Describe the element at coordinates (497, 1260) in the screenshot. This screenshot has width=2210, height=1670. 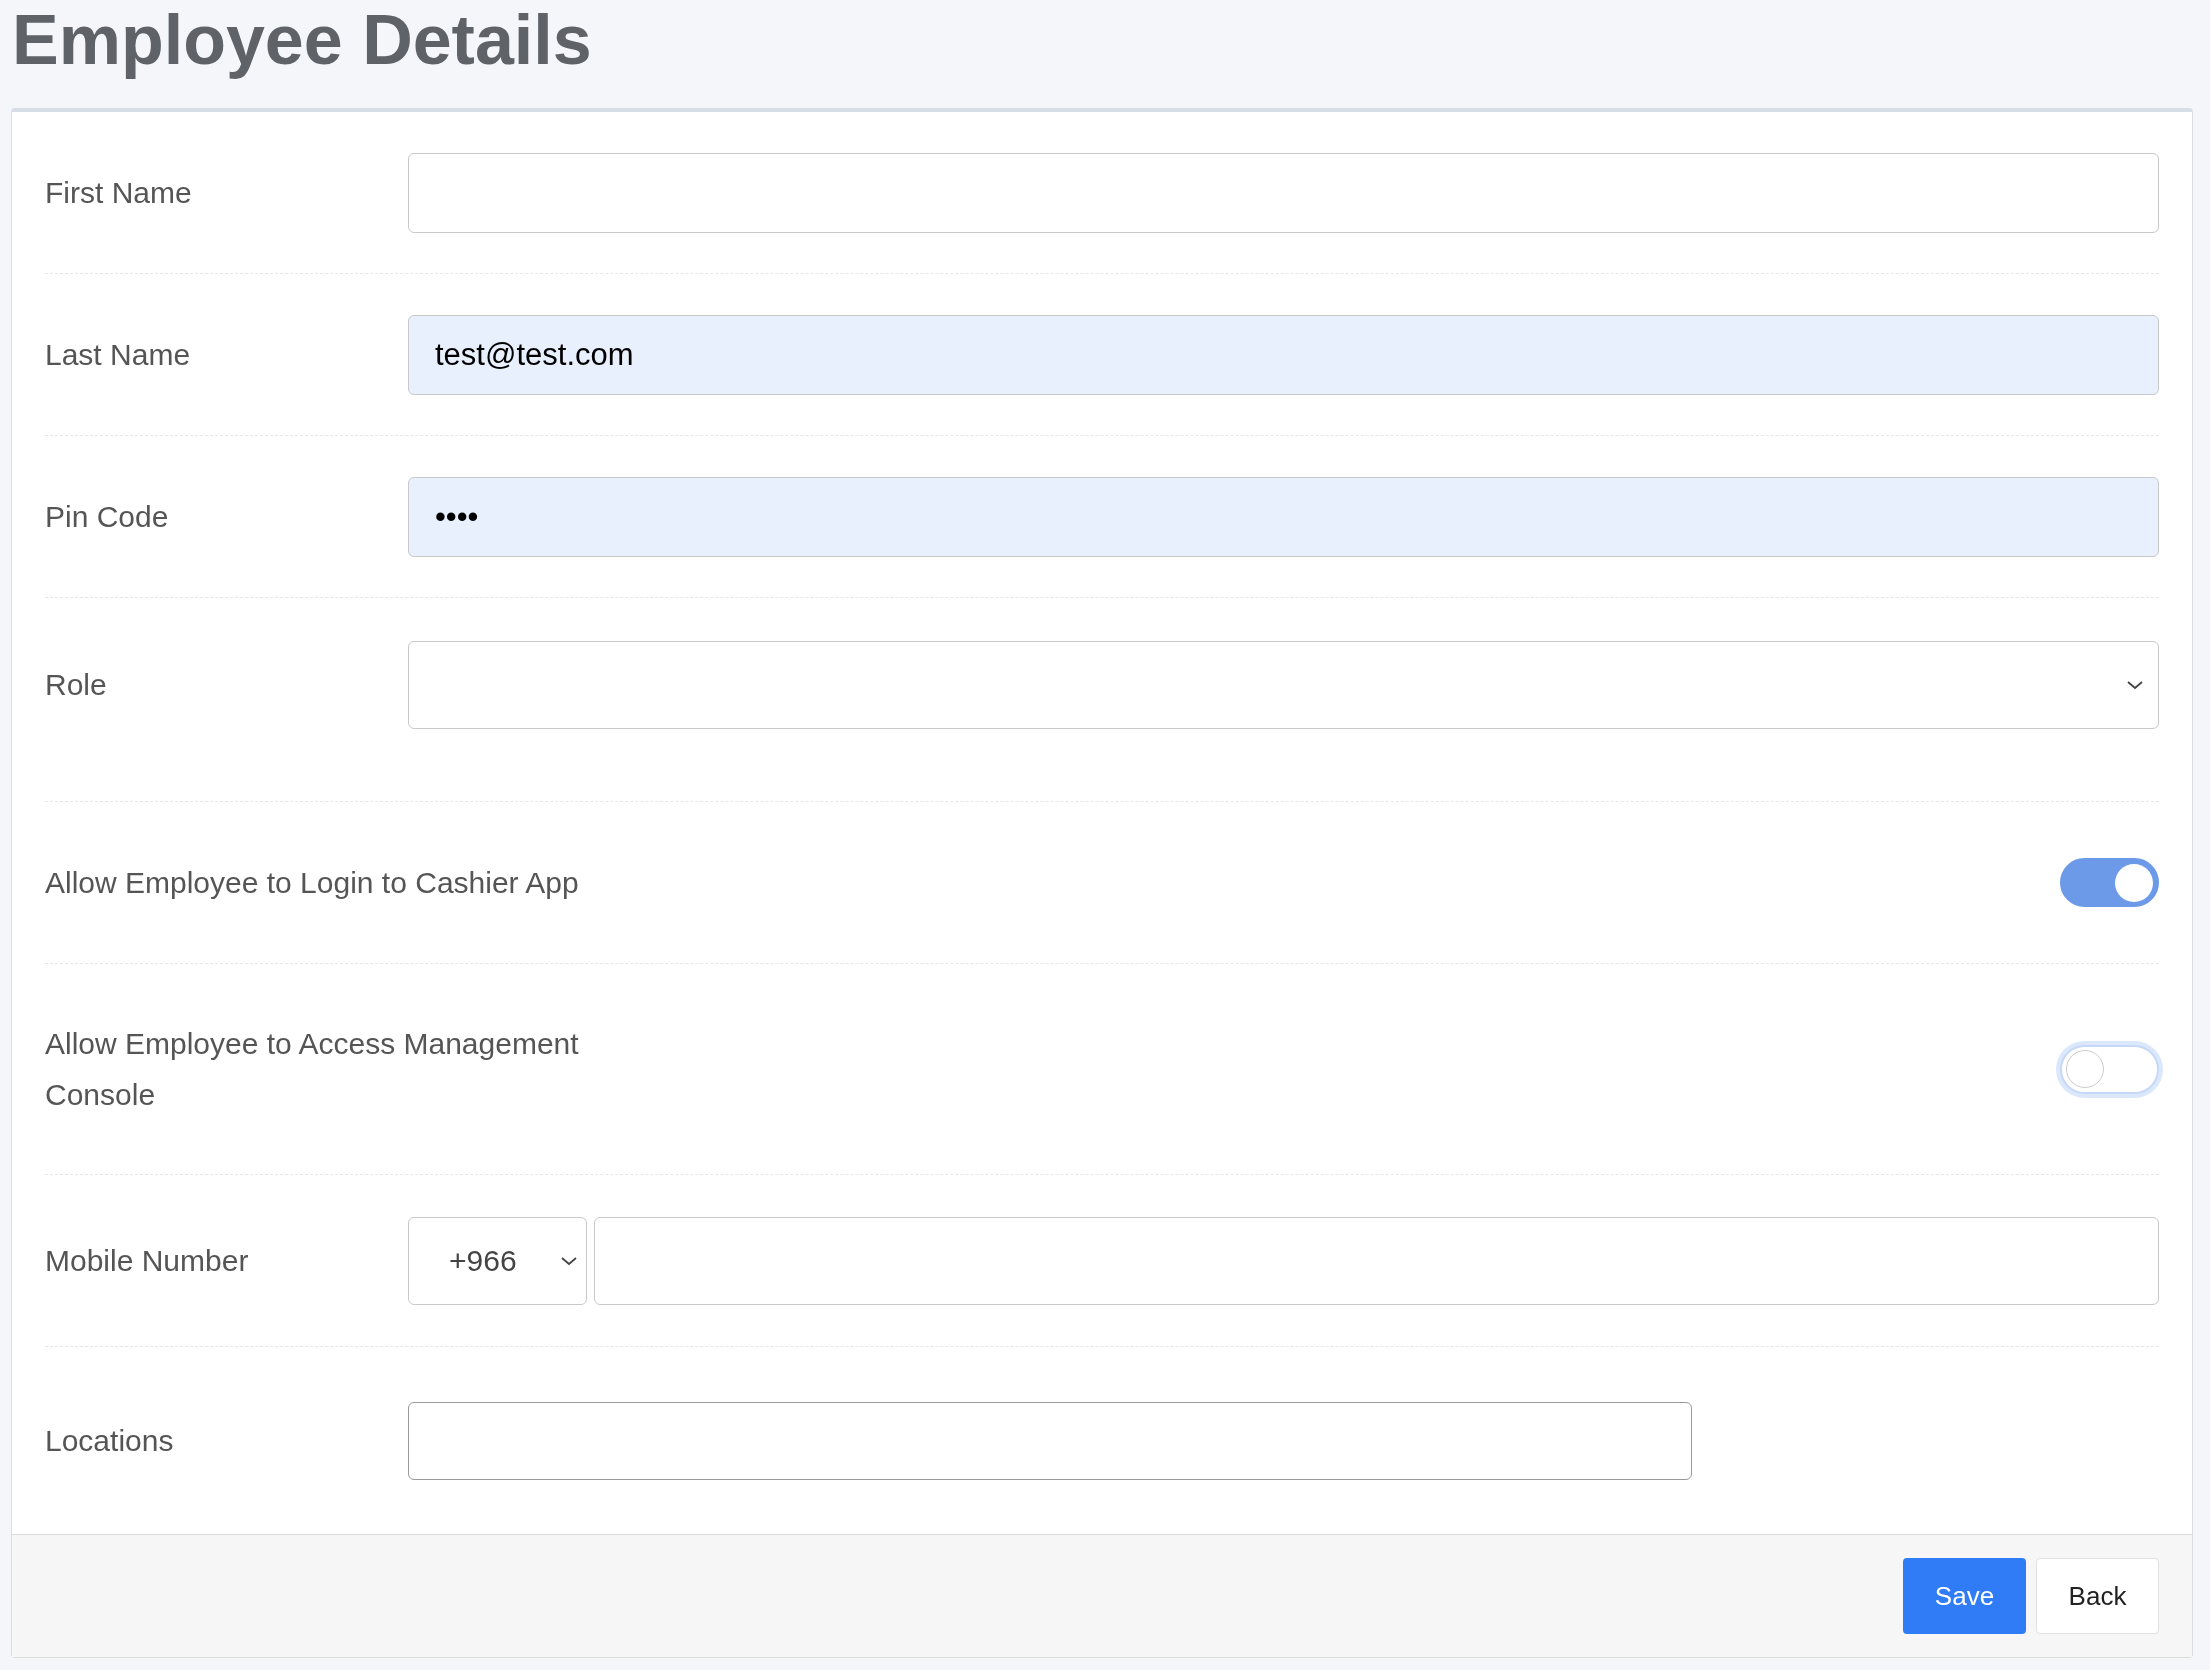
I see `country-code-select: +966` at that location.